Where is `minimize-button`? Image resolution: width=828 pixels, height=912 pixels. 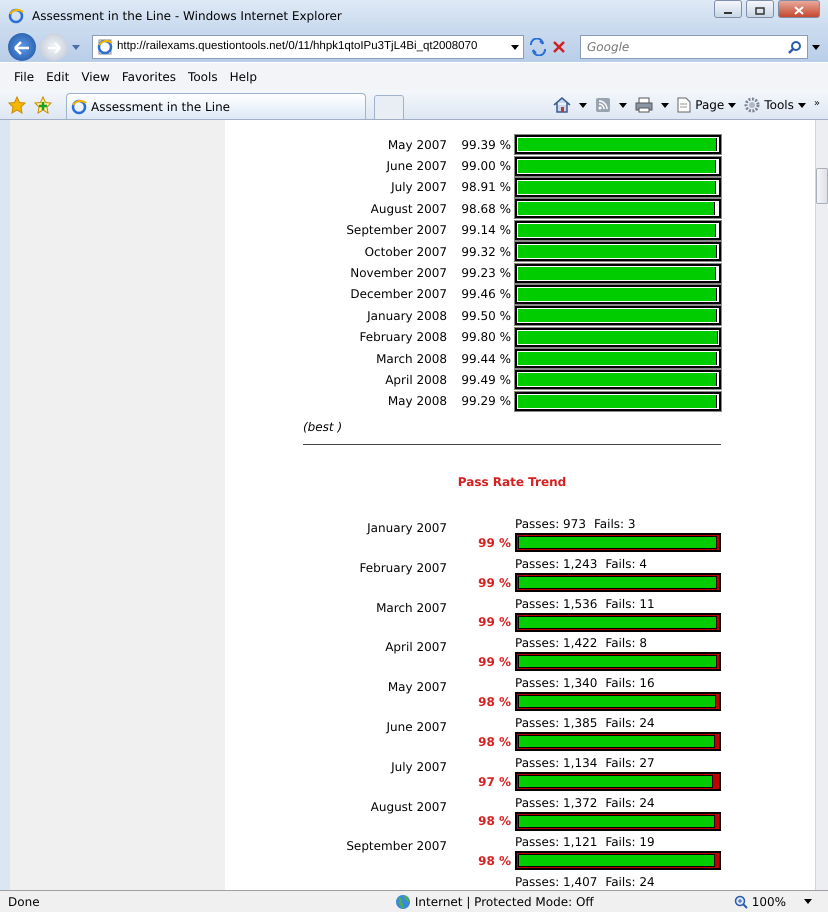
minimize-button is located at coordinates (728, 9).